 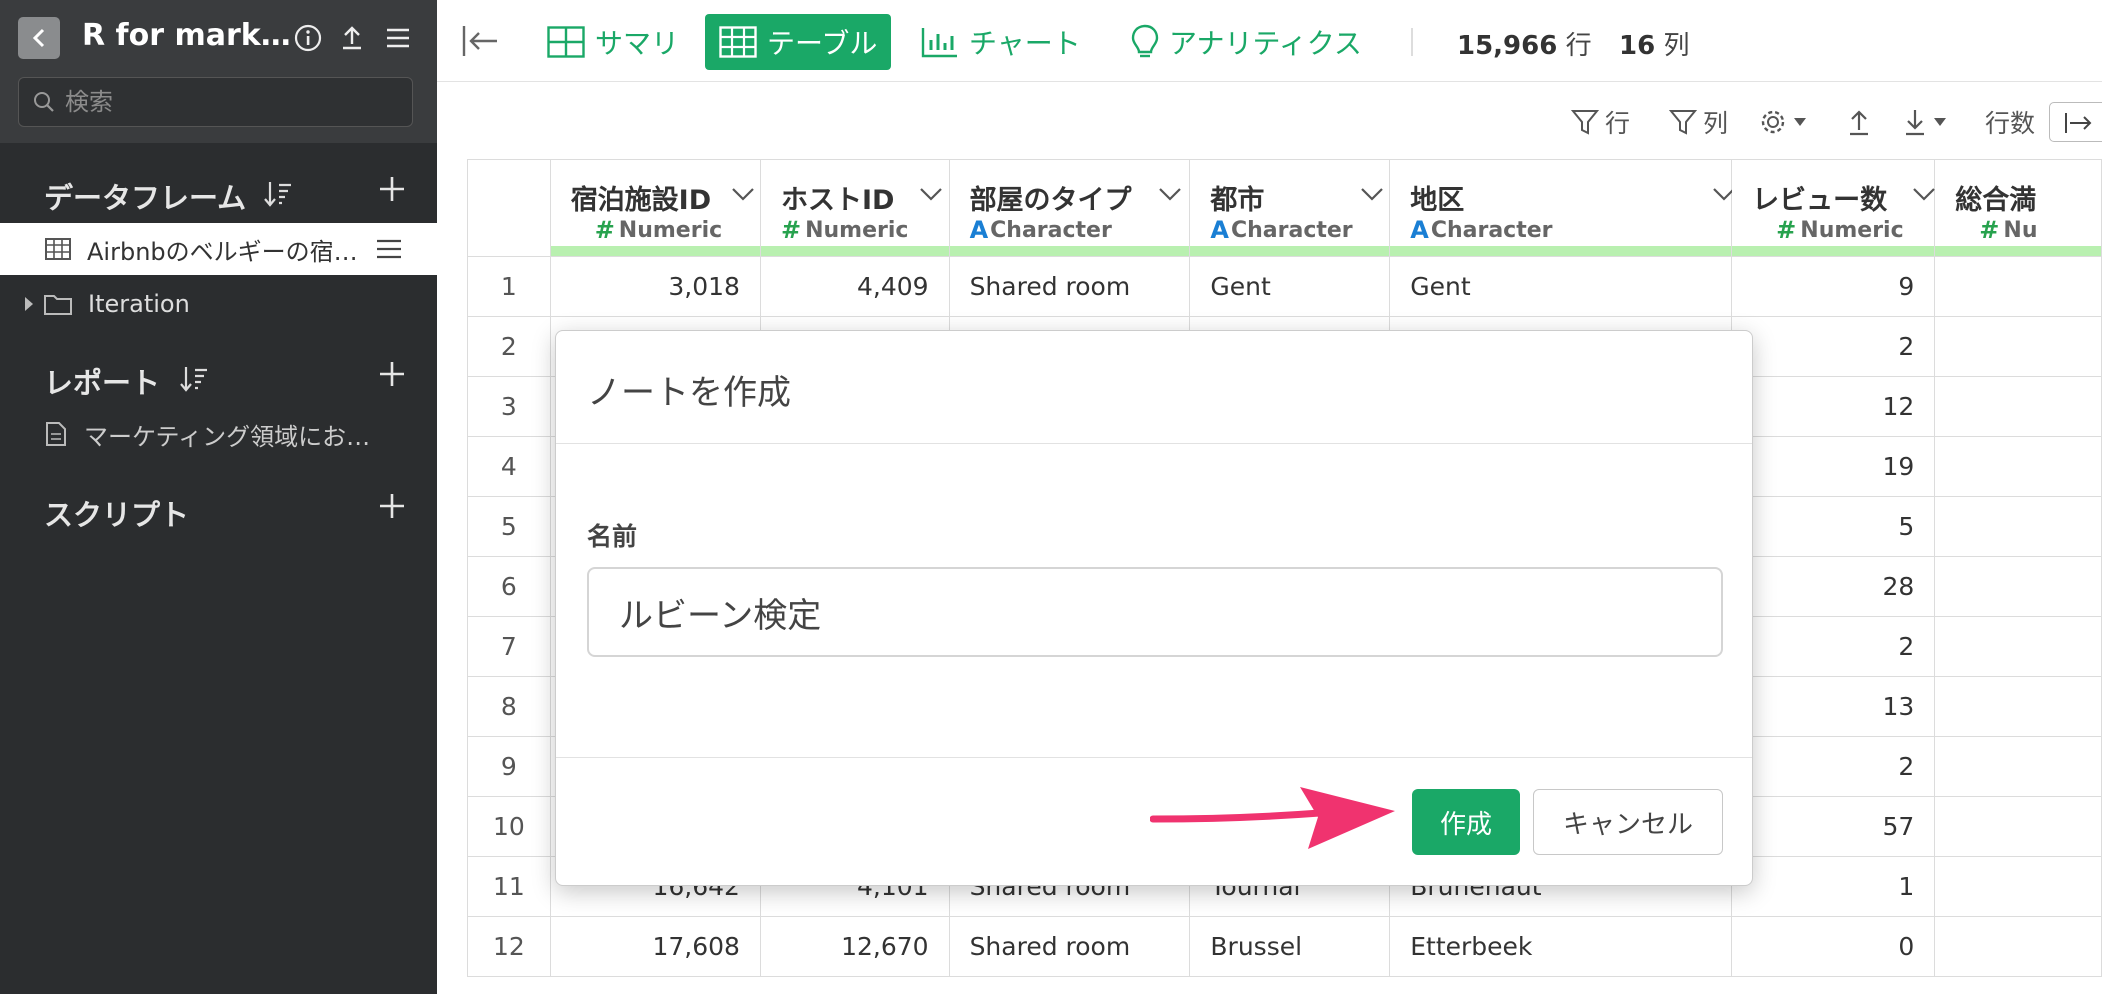 I want to click on table-cell: 5, so click(x=1833, y=526).